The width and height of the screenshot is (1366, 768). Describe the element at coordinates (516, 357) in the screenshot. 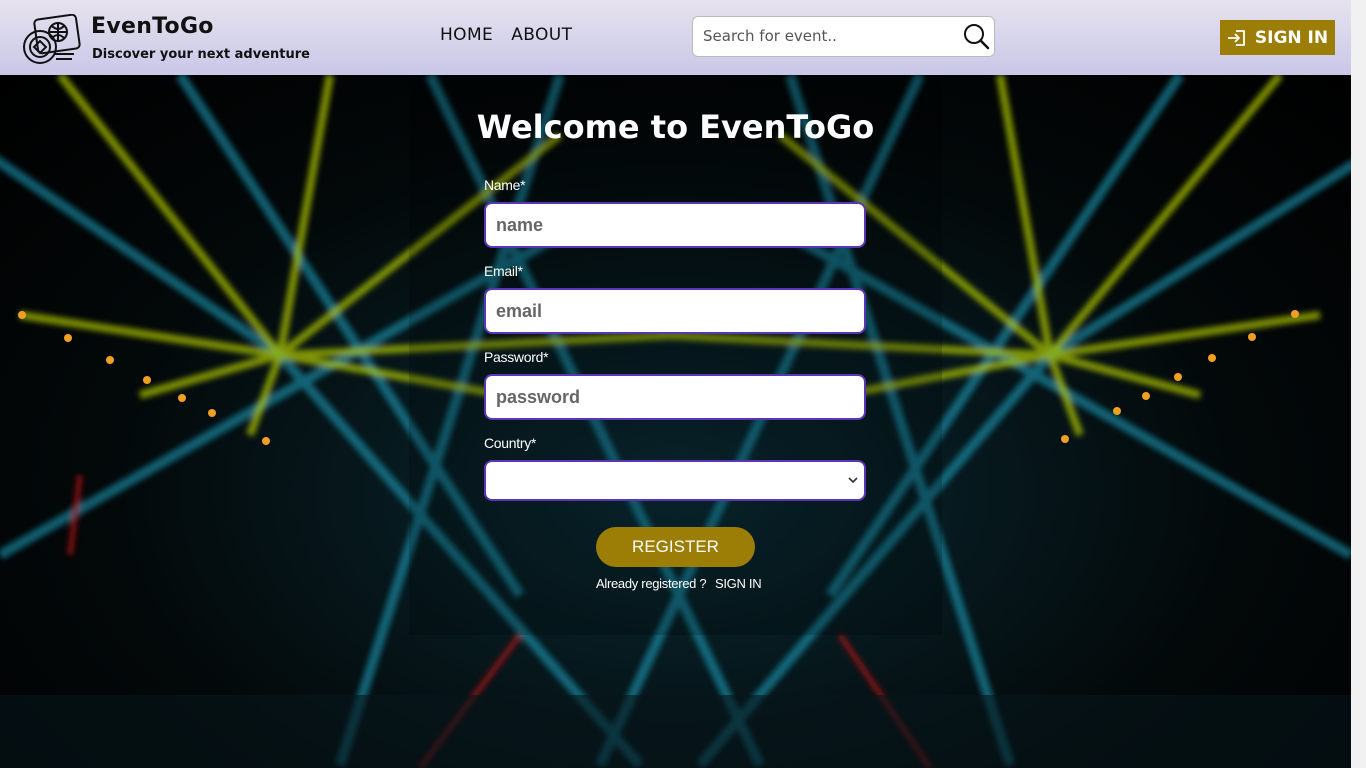

I see `password-label: Password*` at that location.